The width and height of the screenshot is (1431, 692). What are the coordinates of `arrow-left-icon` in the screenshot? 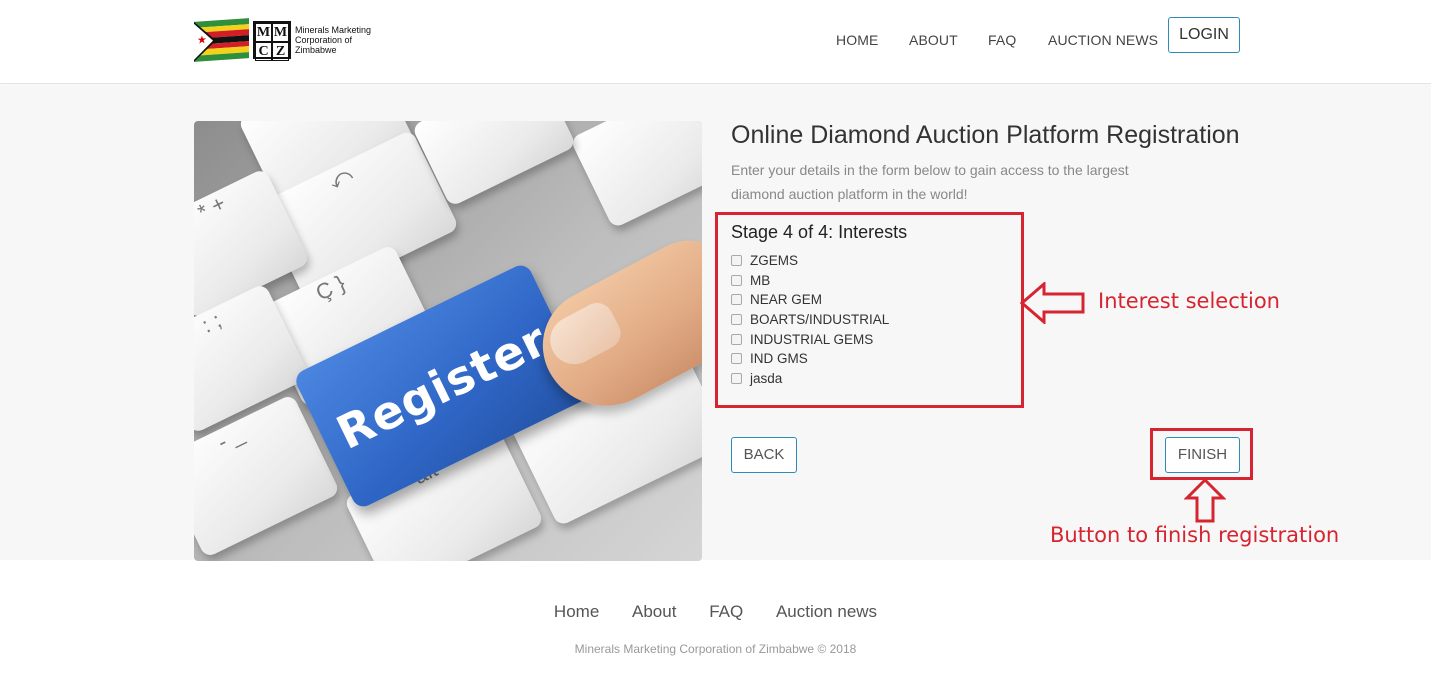 It's located at (1052, 303).